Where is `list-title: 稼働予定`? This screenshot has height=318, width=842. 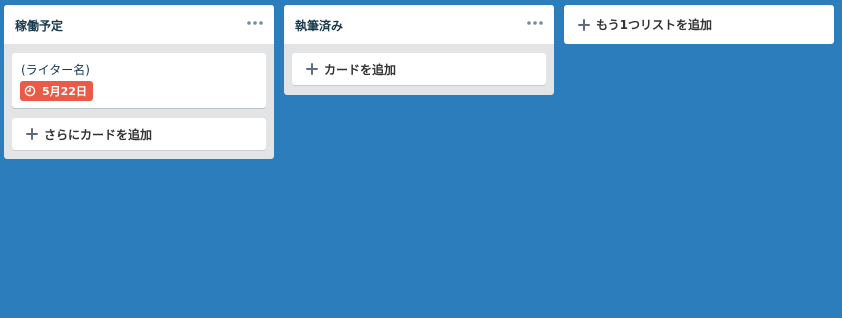 list-title: 稼働予定 is located at coordinates (39, 25).